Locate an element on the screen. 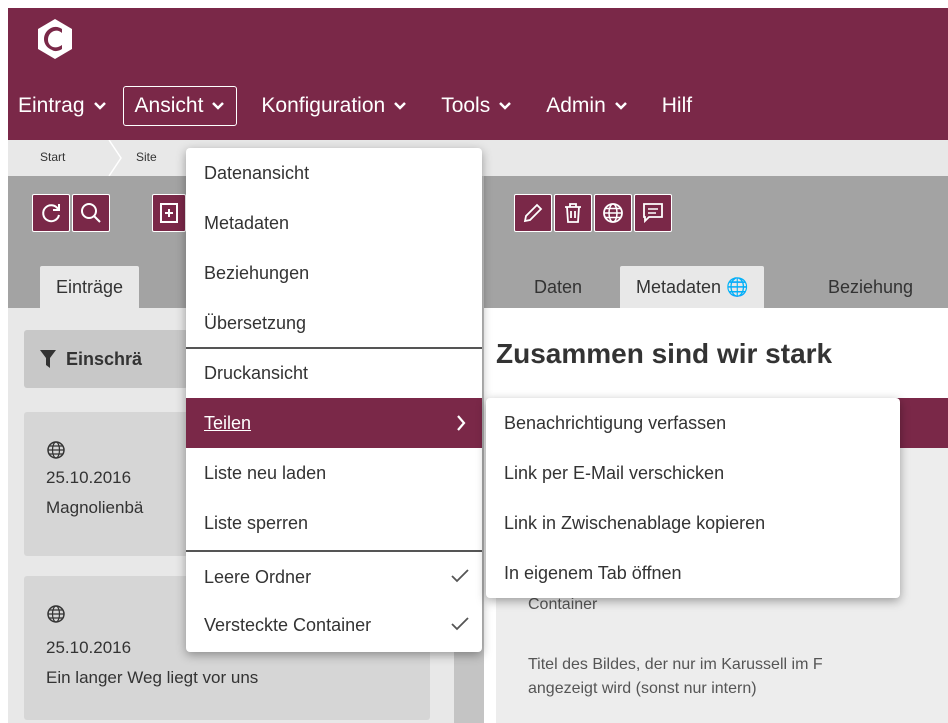  filter-label: Einschrä is located at coordinates (104, 358).